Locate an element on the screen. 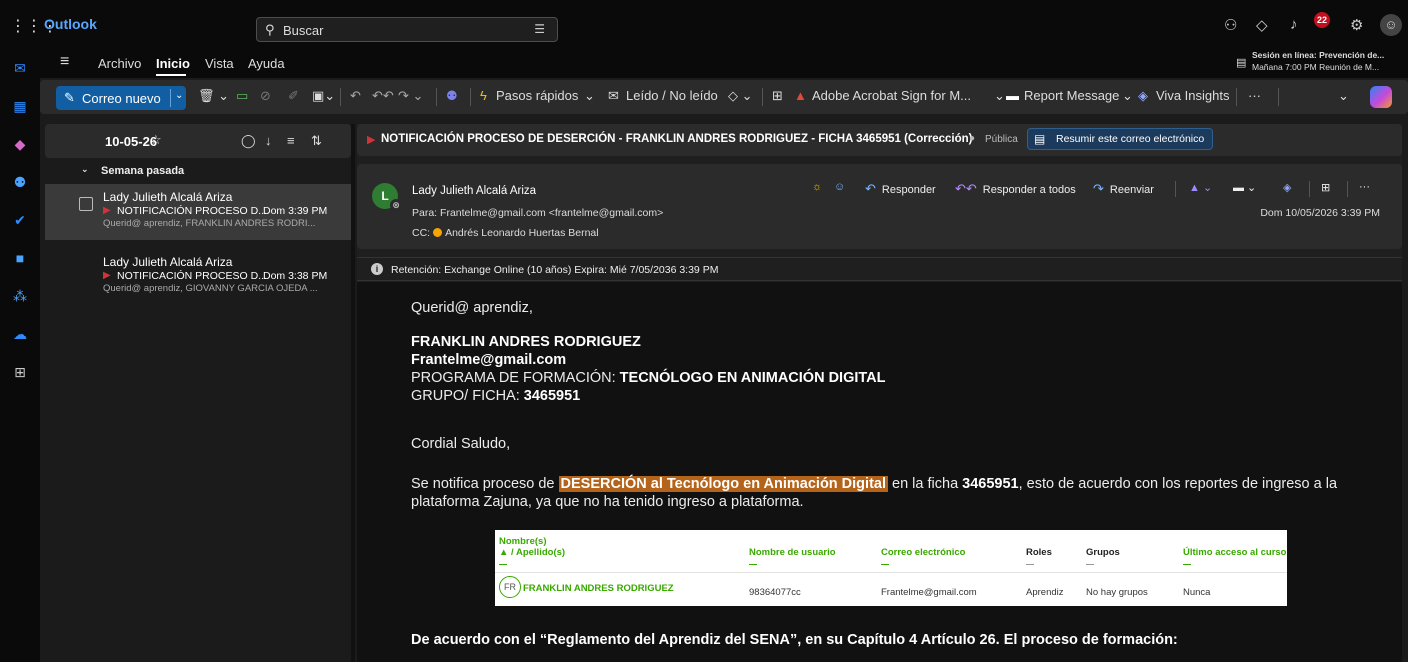  more-actions-icon: ··· is located at coordinates (1364, 187).